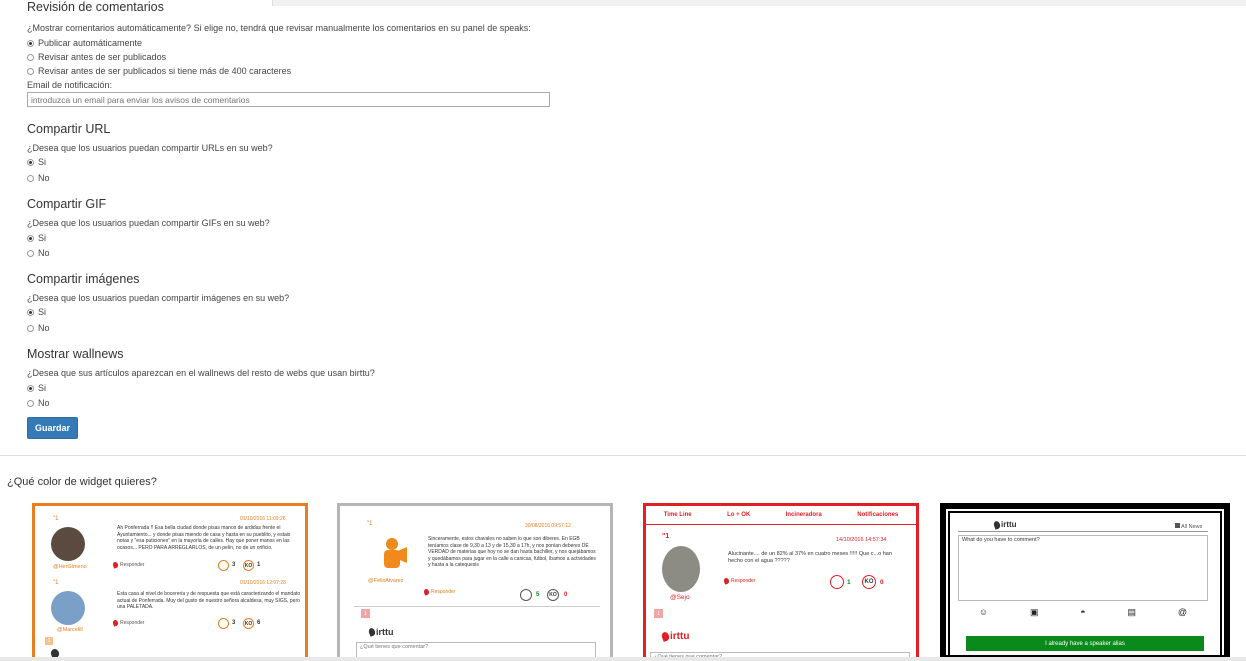 The image size is (1246, 661). What do you see at coordinates (538, 595) in the screenshot?
I see `ok-count: 5` at bounding box center [538, 595].